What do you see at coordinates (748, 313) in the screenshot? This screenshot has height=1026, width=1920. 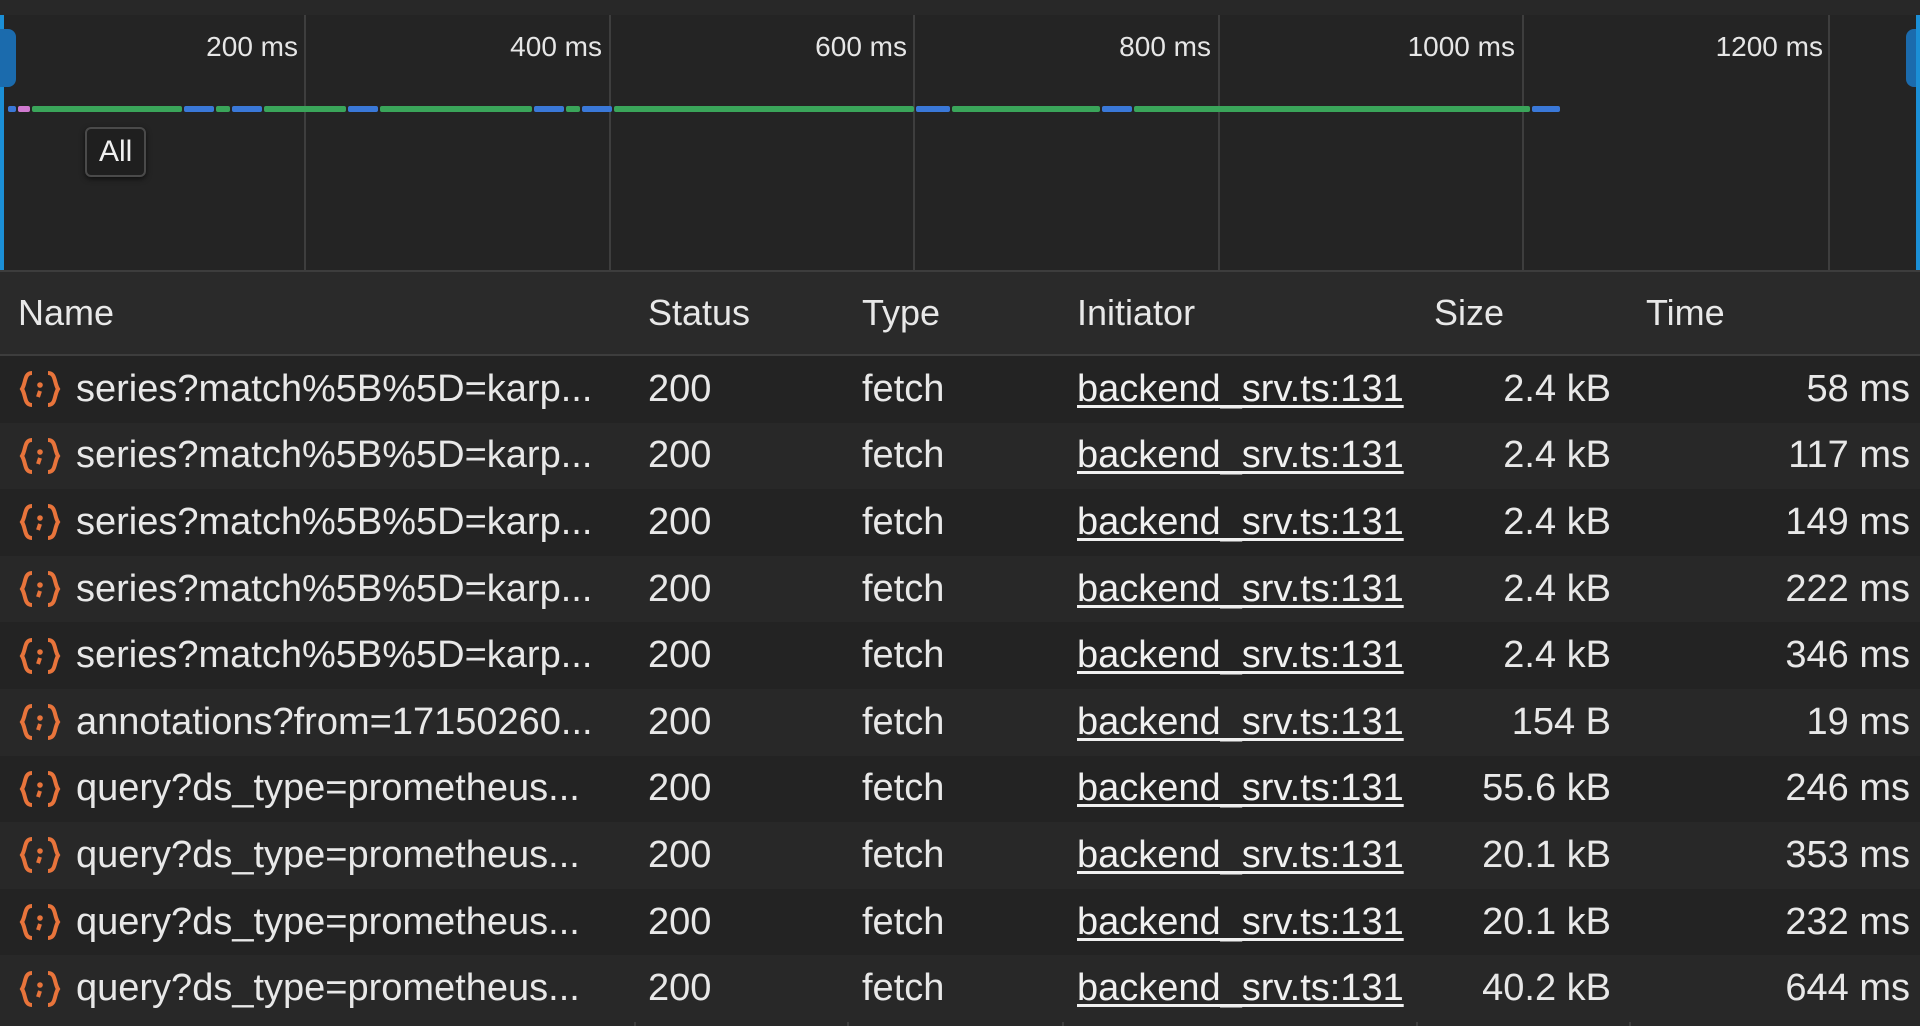 I see `column-header-status: Status` at bounding box center [748, 313].